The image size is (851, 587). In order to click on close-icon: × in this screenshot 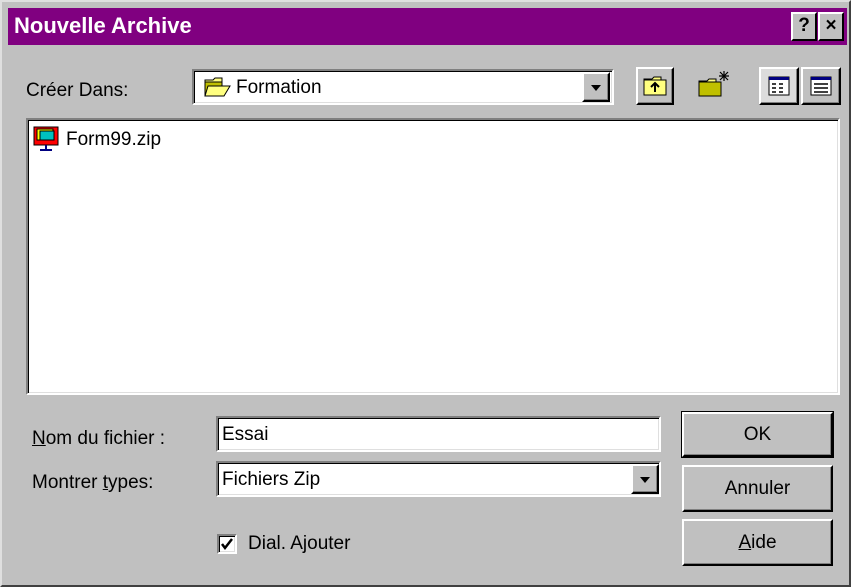, I will do `click(831, 25)`.